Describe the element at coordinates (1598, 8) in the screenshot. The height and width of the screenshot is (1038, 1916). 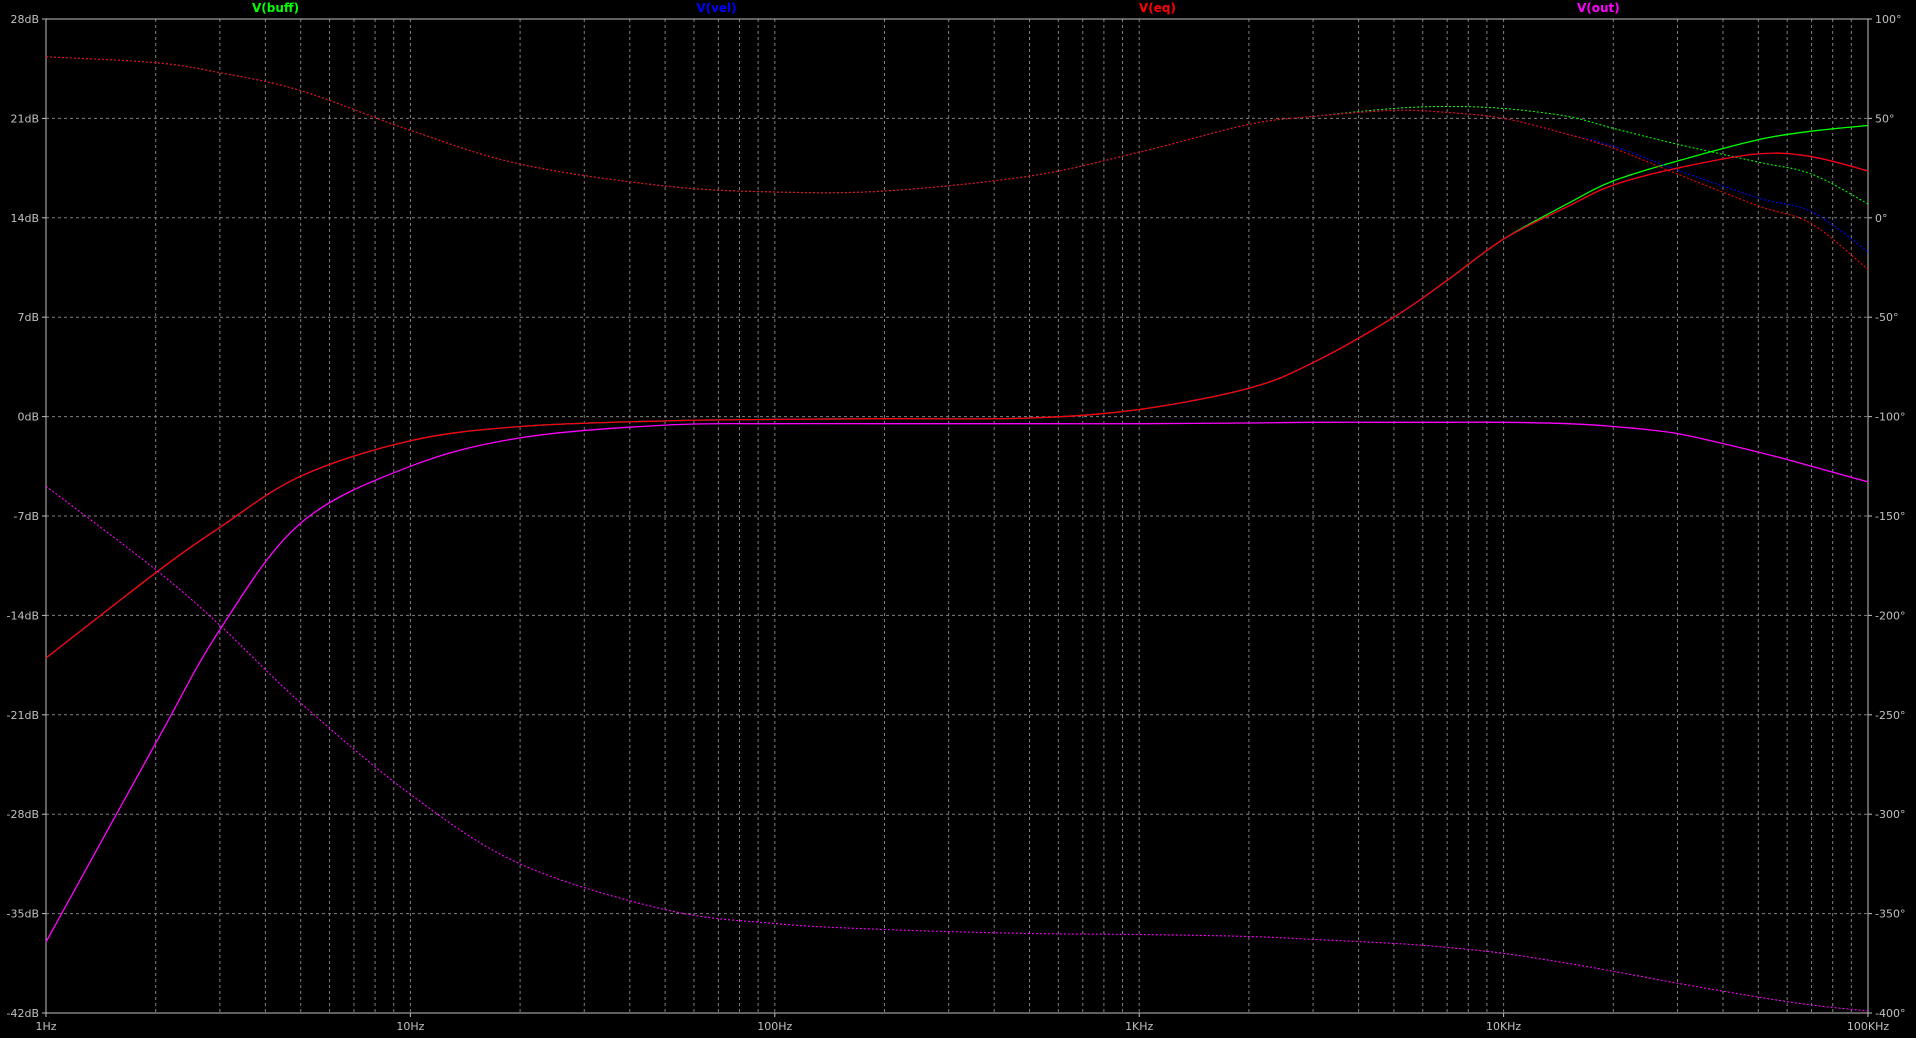
I see `legend-v-out: V(out)` at that location.